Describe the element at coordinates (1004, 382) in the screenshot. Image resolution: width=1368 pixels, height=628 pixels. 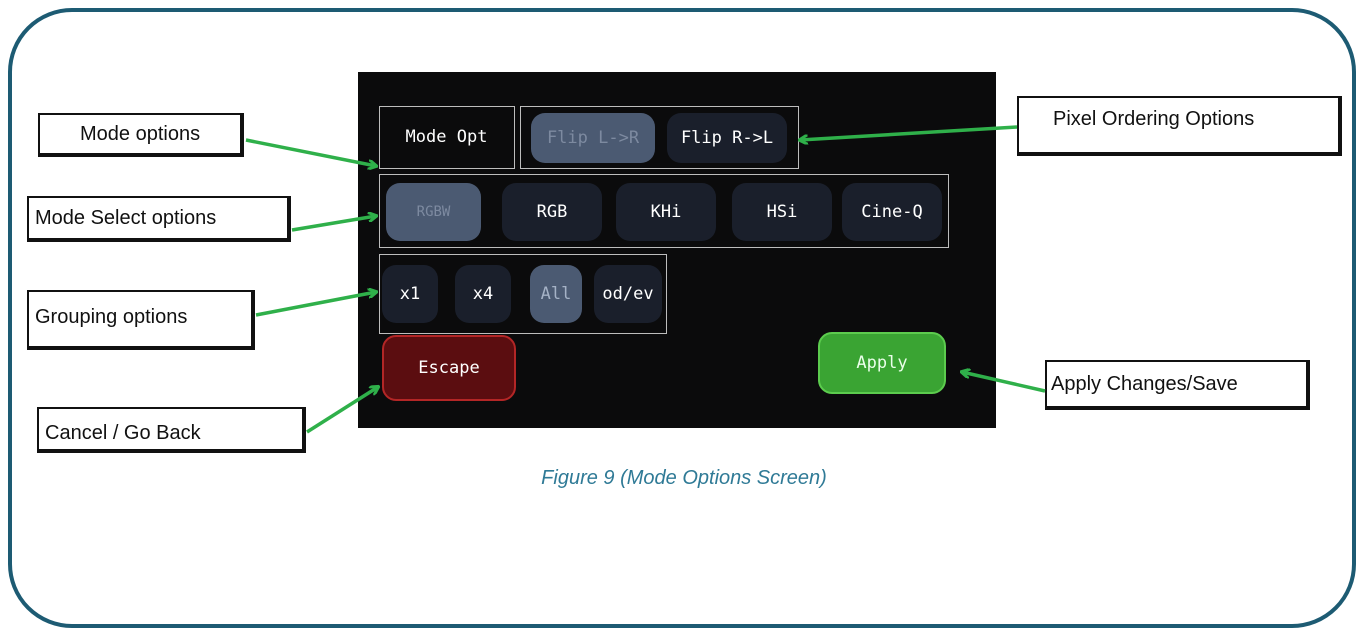
I see `arrow-apply` at that location.